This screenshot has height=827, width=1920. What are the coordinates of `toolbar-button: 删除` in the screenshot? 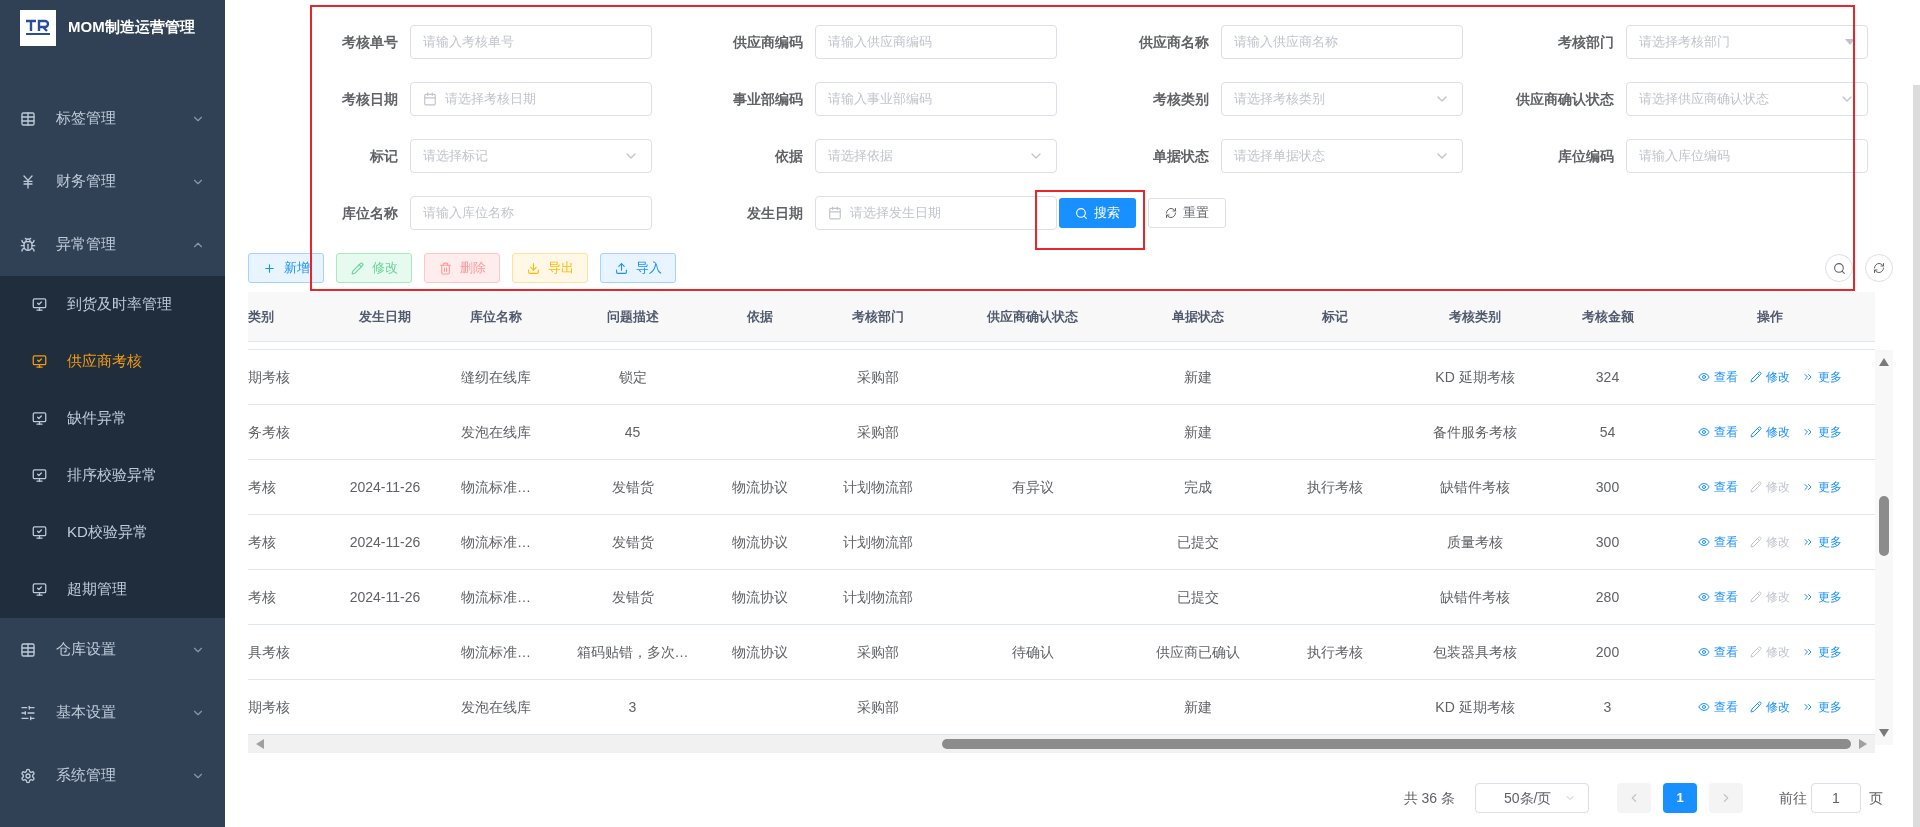 It's located at (462, 268).